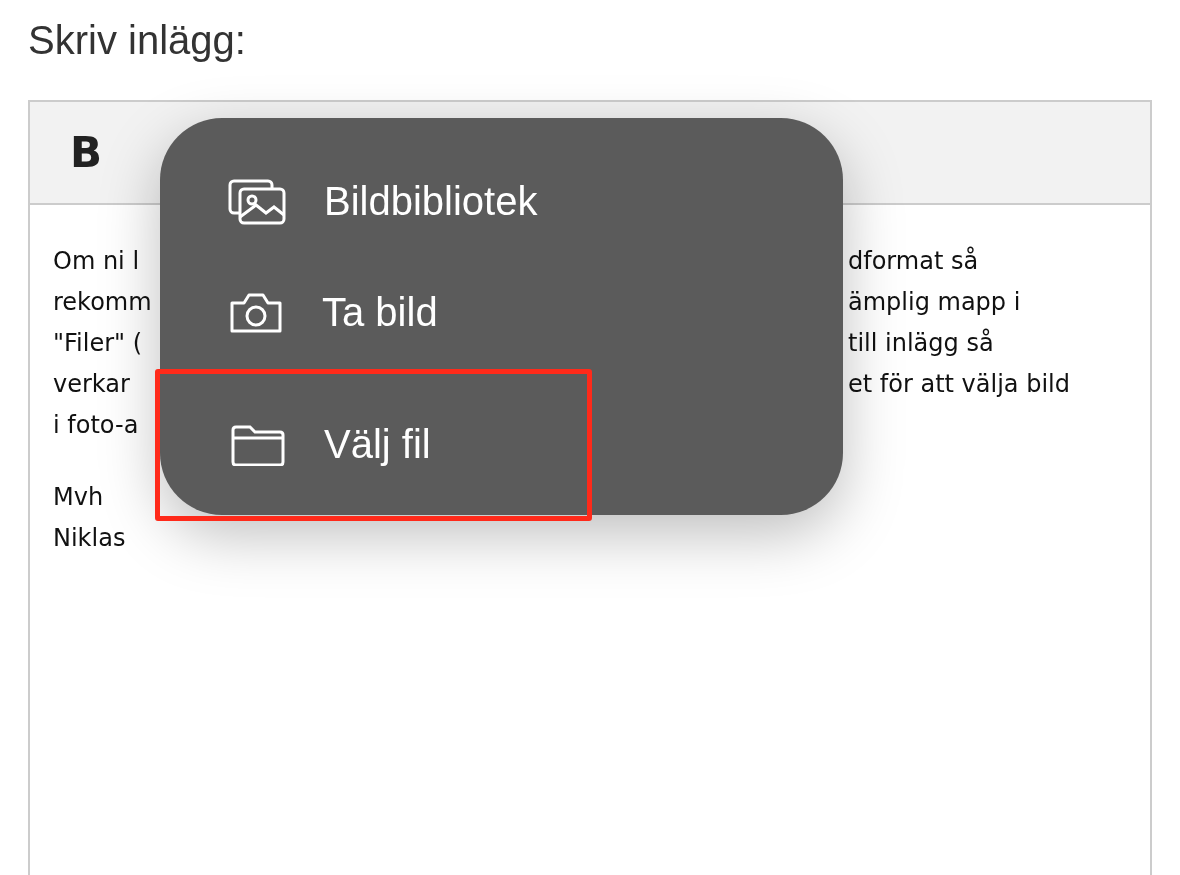 Image resolution: width=1180 pixels, height=875 pixels. What do you see at coordinates (96, 425) in the screenshot?
I see `body-text-fragment: i foto-a` at bounding box center [96, 425].